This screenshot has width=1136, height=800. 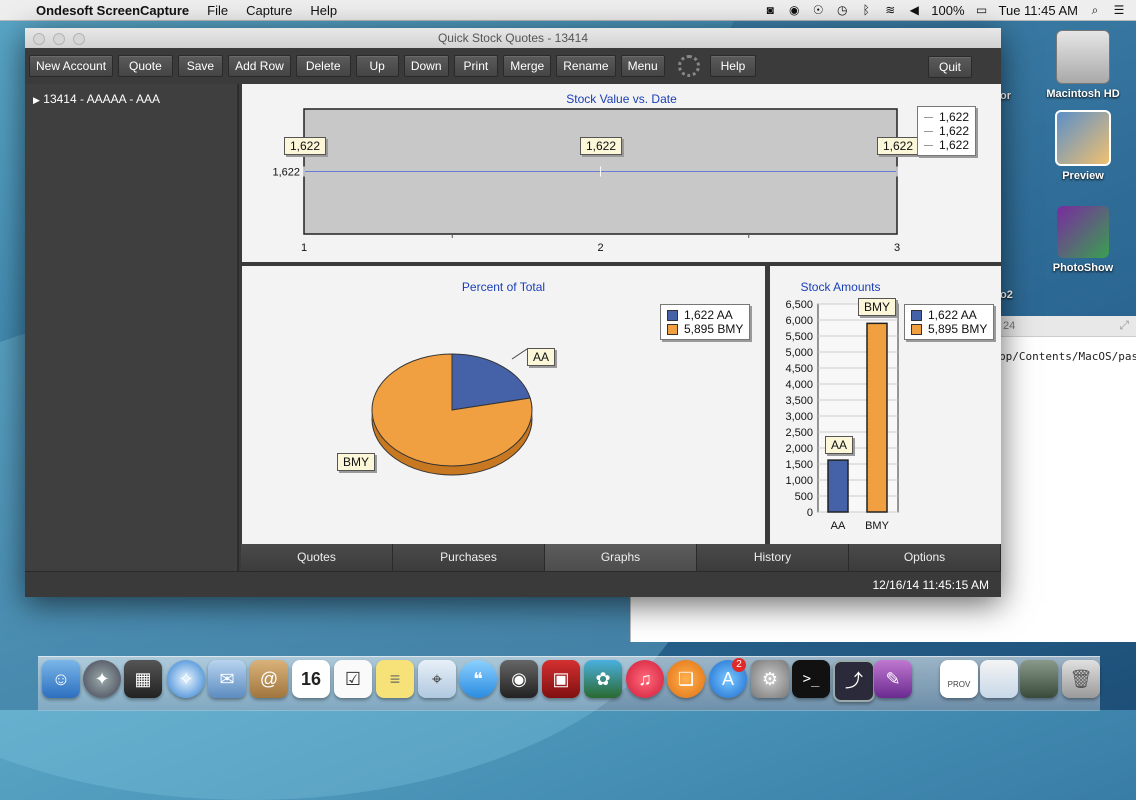 What do you see at coordinates (36, 100) in the screenshot?
I see `disclosure-triangle-icon: ▶` at bounding box center [36, 100].